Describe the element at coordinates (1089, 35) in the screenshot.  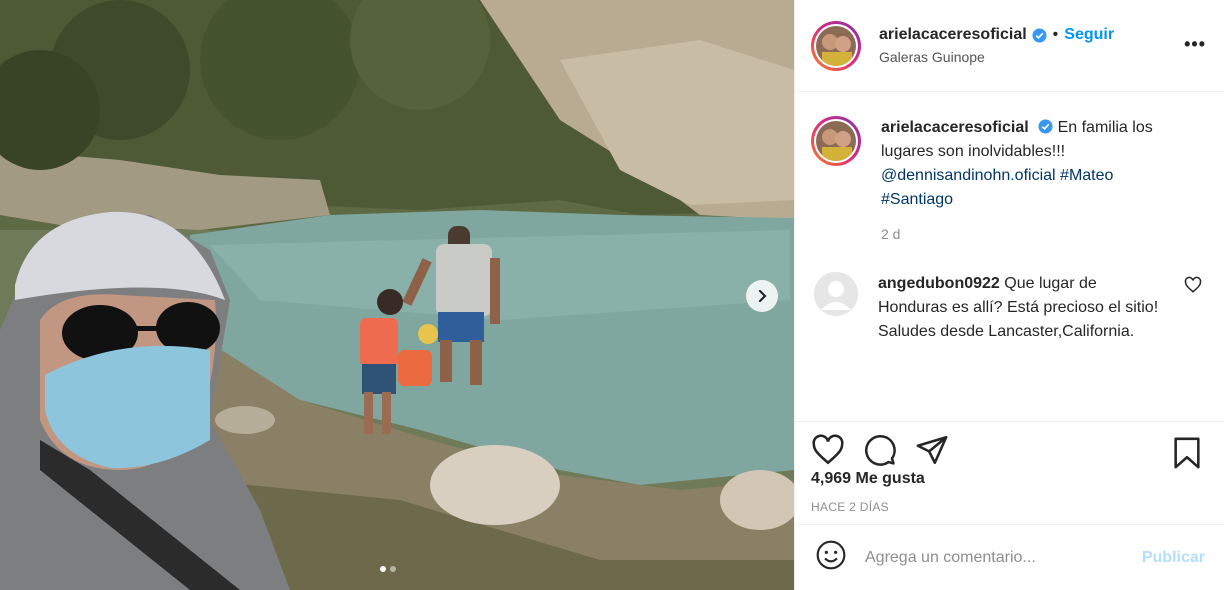
I see `follow-button: Seguir` at that location.